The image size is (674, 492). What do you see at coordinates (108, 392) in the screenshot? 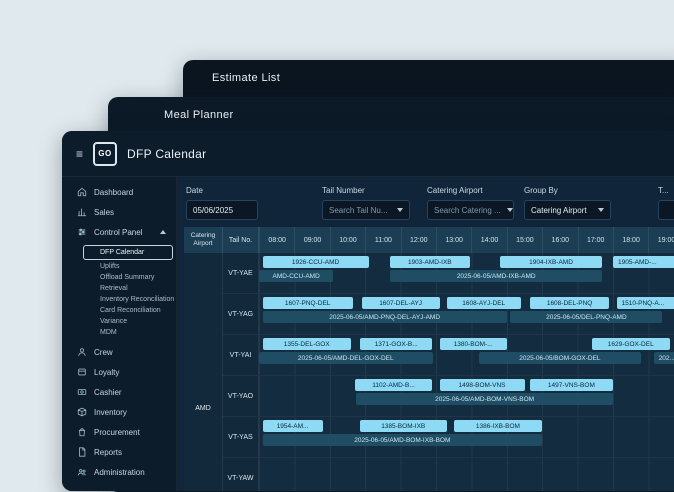
I see `sidebar-item-label: Cashier` at bounding box center [108, 392].